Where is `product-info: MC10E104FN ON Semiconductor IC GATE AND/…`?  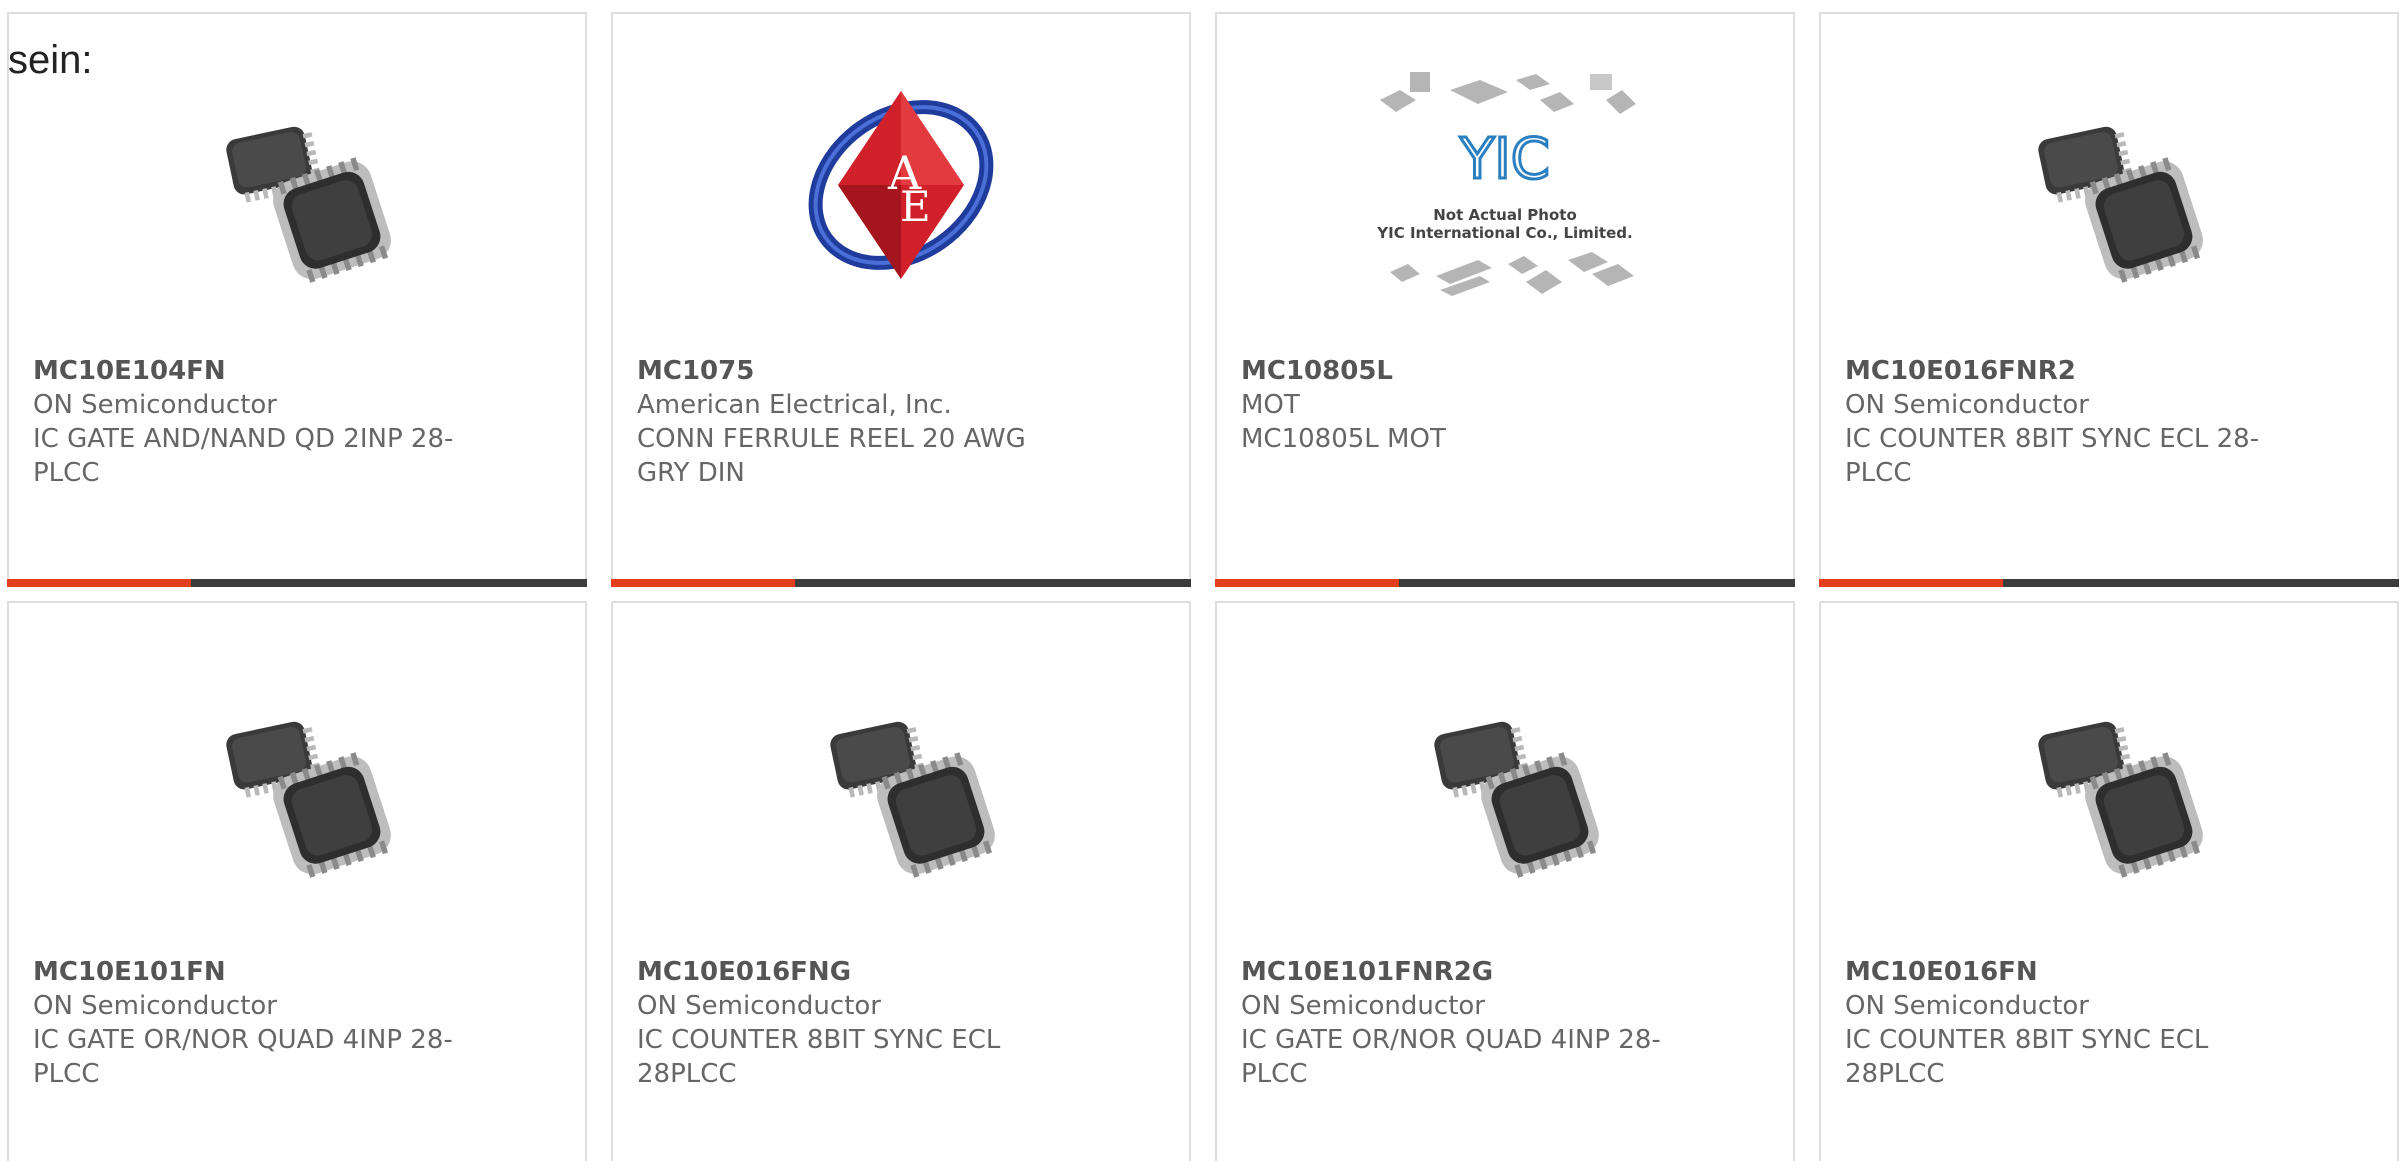 product-info: MC10E104FN ON Semiconductor IC GATE AND/… is located at coordinates (253, 422).